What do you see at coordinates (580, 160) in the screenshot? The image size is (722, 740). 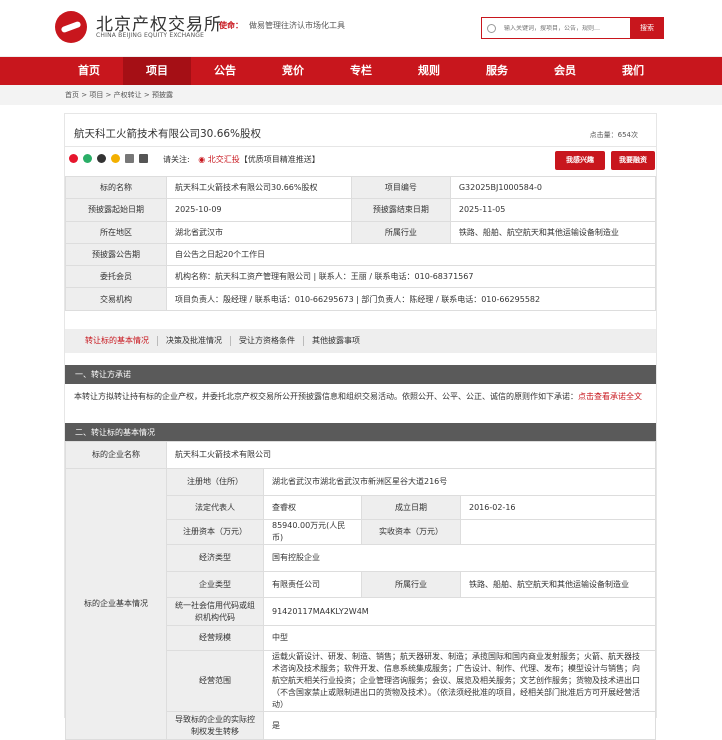 I see `interest-button: 我感兴趣` at bounding box center [580, 160].